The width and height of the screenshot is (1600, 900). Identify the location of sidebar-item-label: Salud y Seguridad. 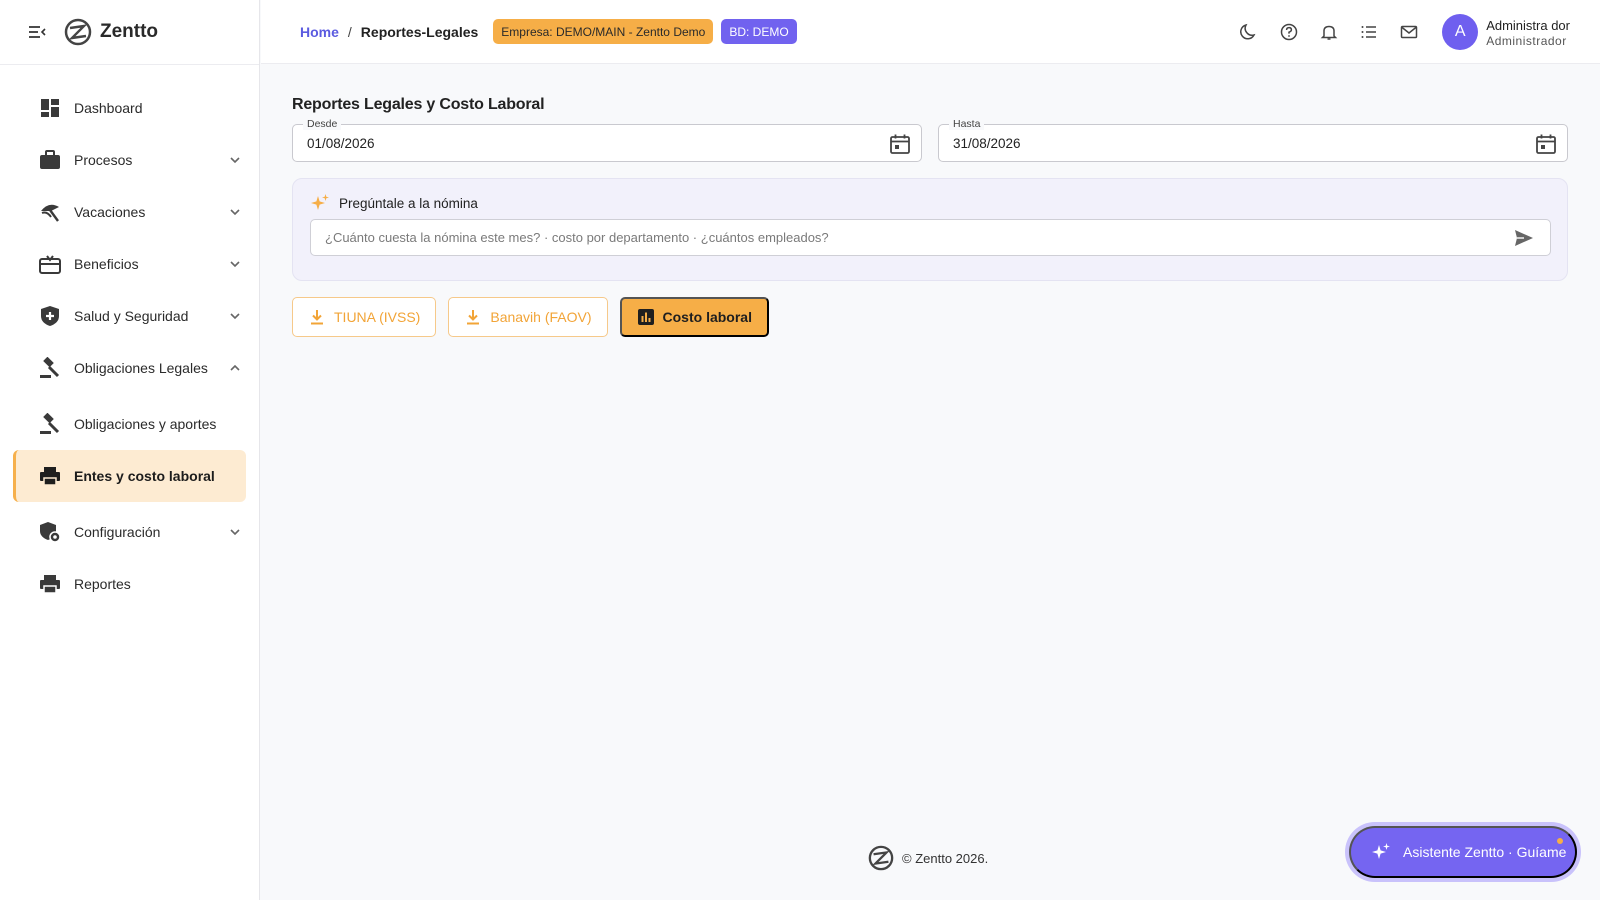
(131, 316).